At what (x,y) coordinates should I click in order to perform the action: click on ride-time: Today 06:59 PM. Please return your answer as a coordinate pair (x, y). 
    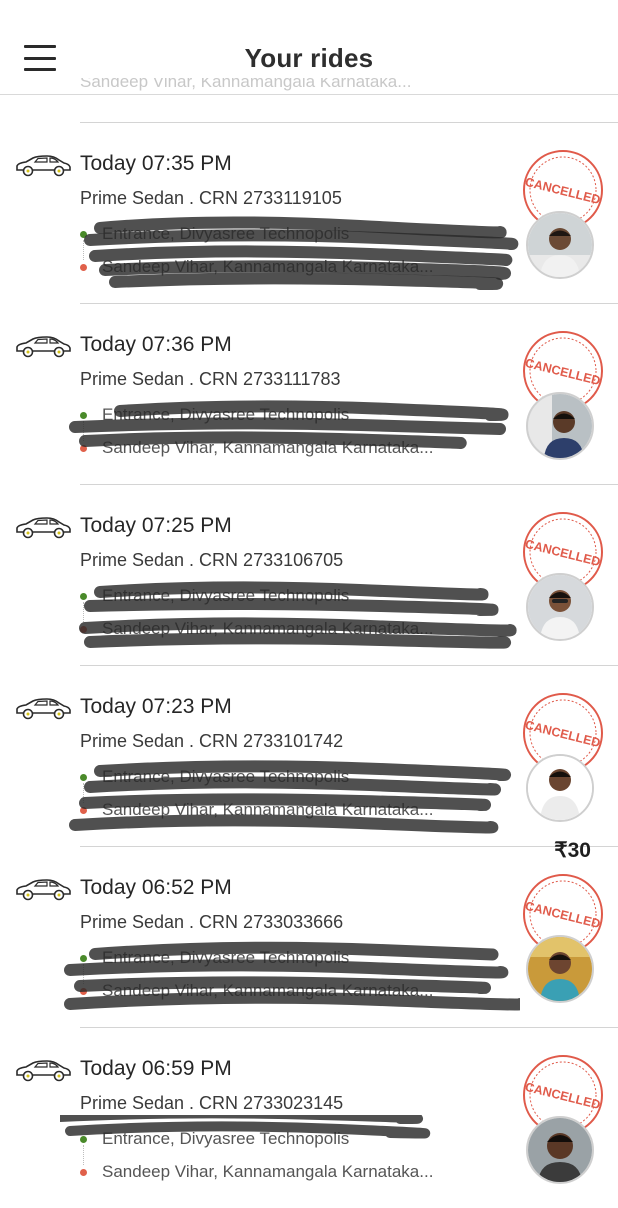
    Looking at the image, I should click on (156, 1068).